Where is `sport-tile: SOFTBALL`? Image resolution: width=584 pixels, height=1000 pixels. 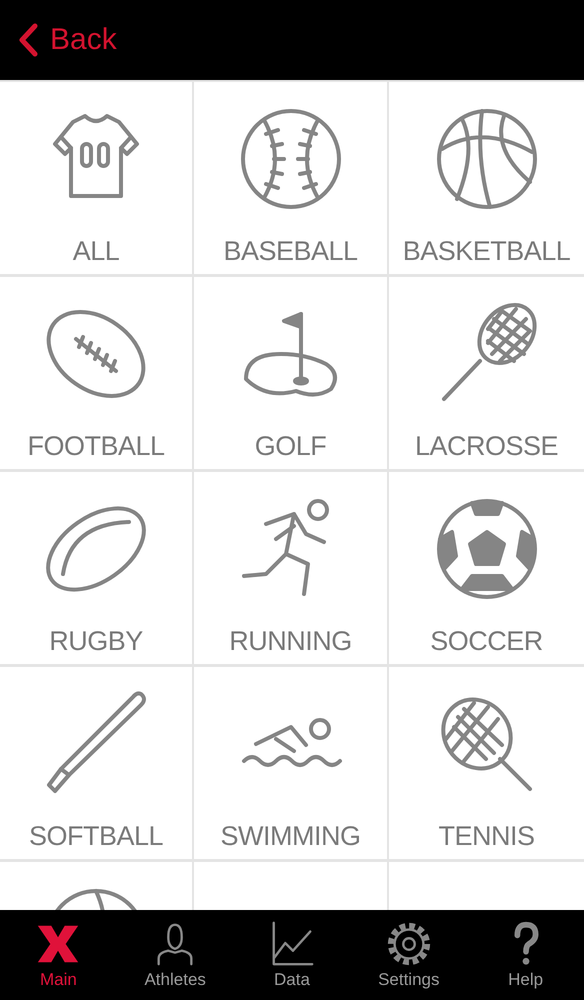
sport-tile: SOFTBALL is located at coordinates (96, 763).